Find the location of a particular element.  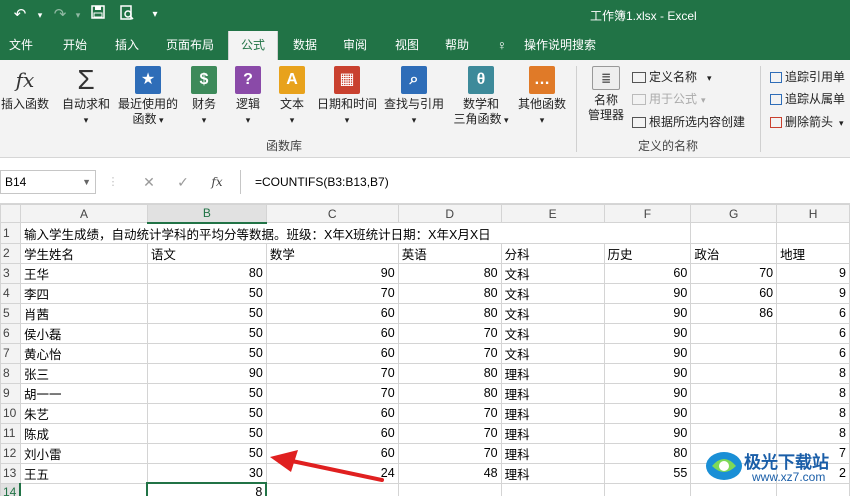

magnifier-book-icon: ⌕ is located at coordinates (414, 80).